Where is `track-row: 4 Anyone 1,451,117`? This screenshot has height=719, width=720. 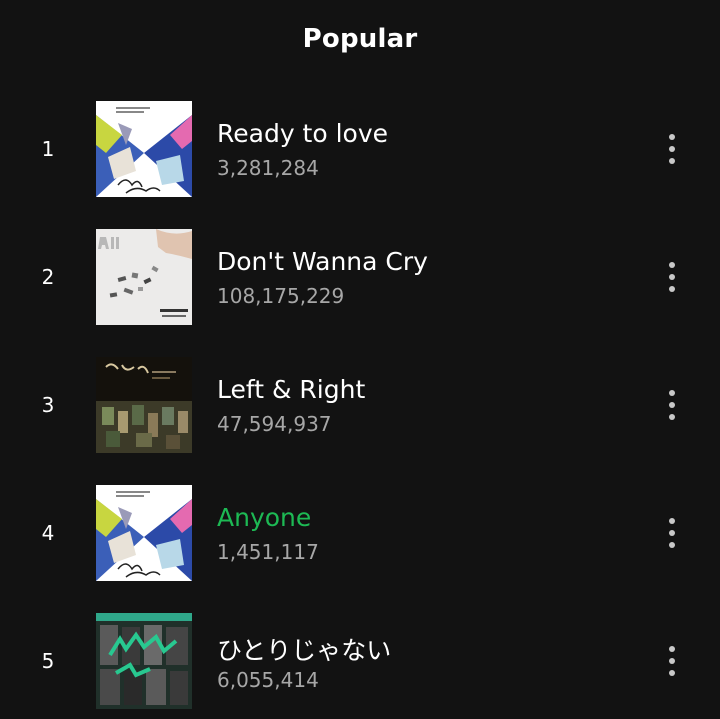 track-row: 4 Anyone 1,451,117 is located at coordinates (360, 533).